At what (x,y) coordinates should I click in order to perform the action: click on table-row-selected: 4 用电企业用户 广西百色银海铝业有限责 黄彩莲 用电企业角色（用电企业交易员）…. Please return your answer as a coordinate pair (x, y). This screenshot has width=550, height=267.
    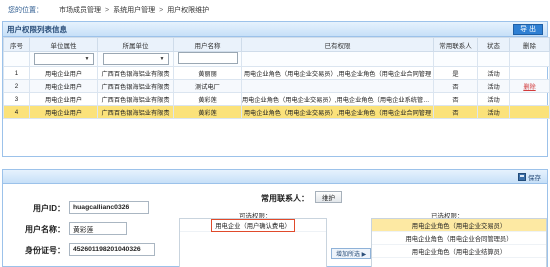
    Looking at the image, I should click on (276, 112).